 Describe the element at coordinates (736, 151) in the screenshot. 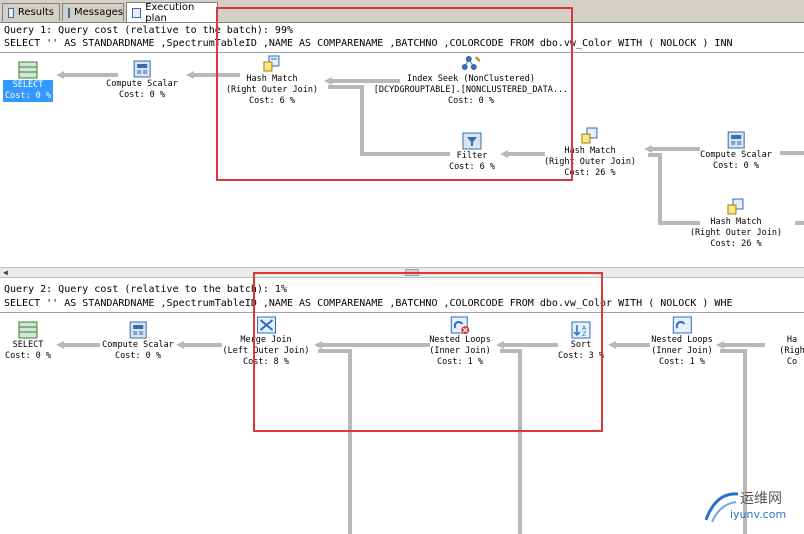

I see `plan-node-compute-scalar-2: Compute Scalar Cost: 0 %` at that location.